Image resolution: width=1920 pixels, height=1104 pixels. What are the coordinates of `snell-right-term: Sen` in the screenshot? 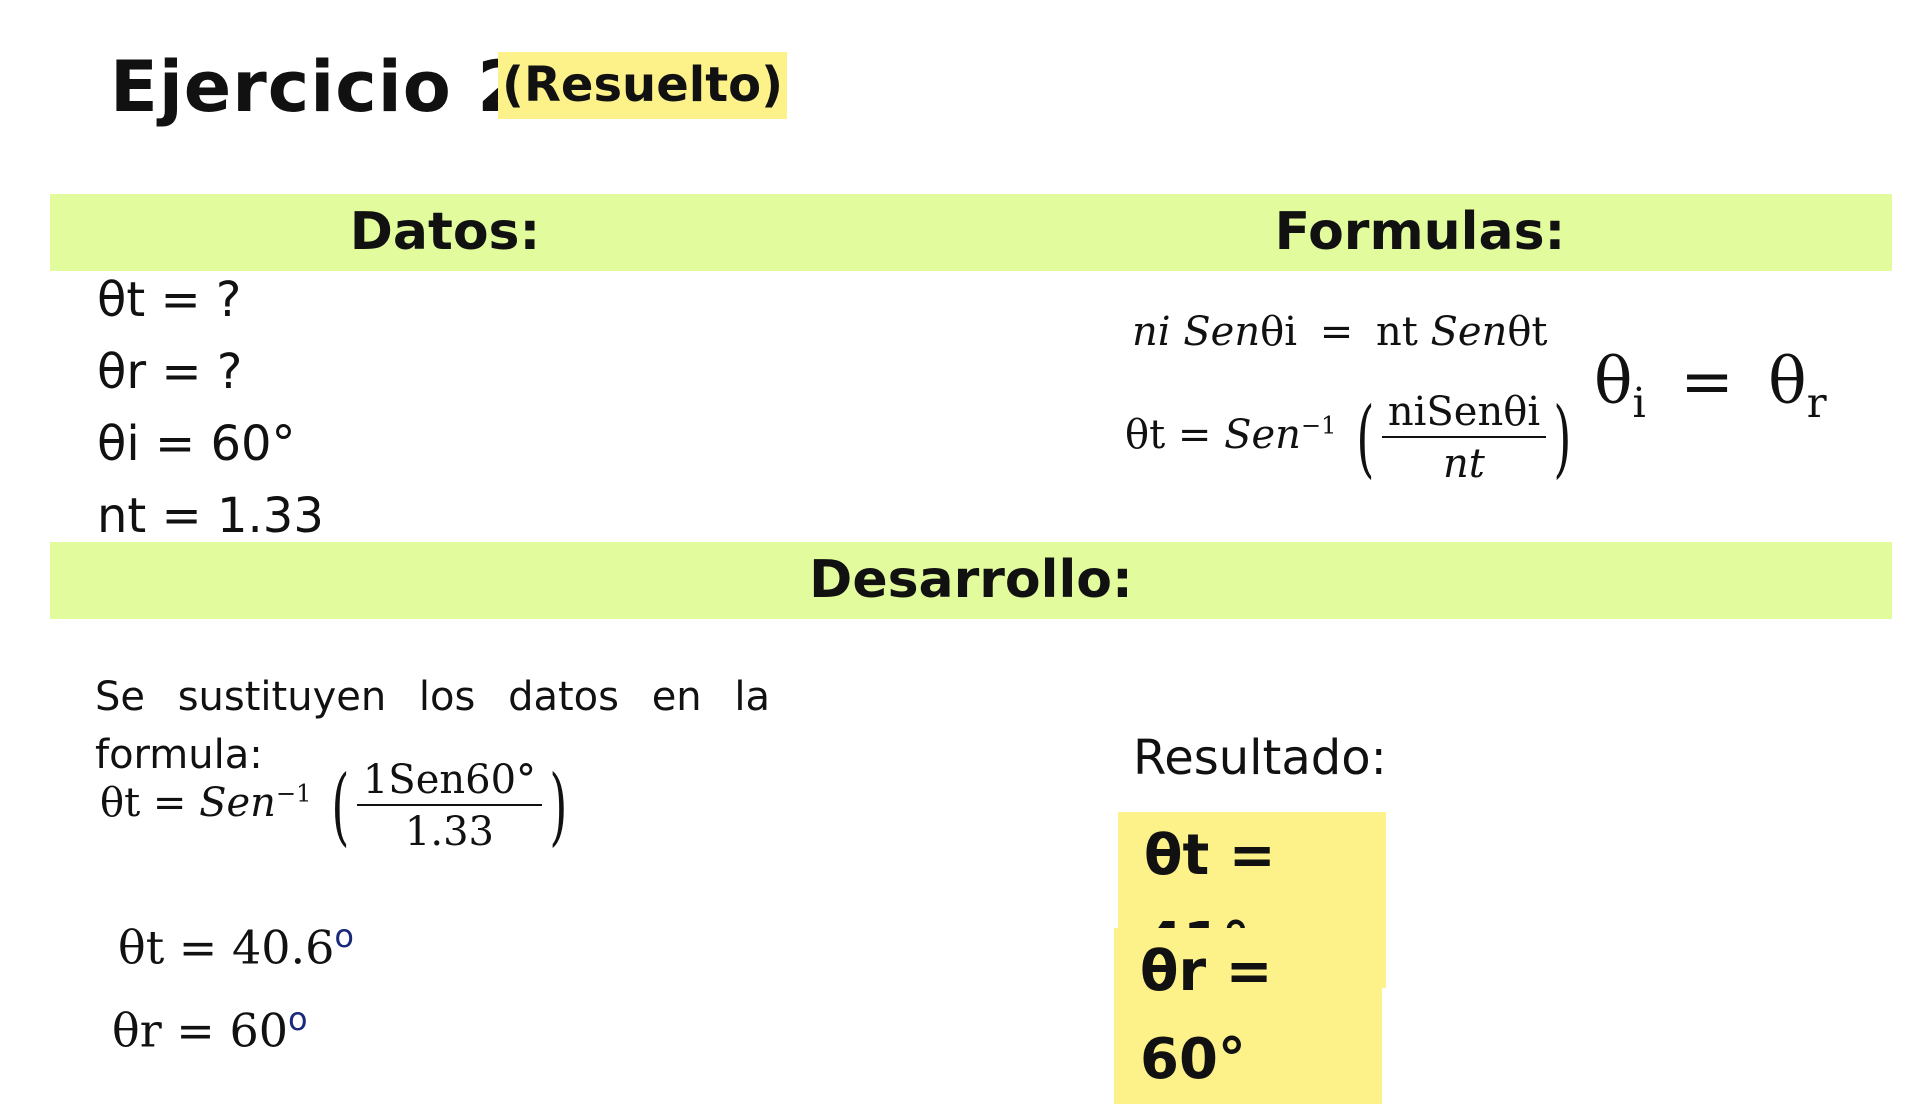 It's located at (1469, 332).